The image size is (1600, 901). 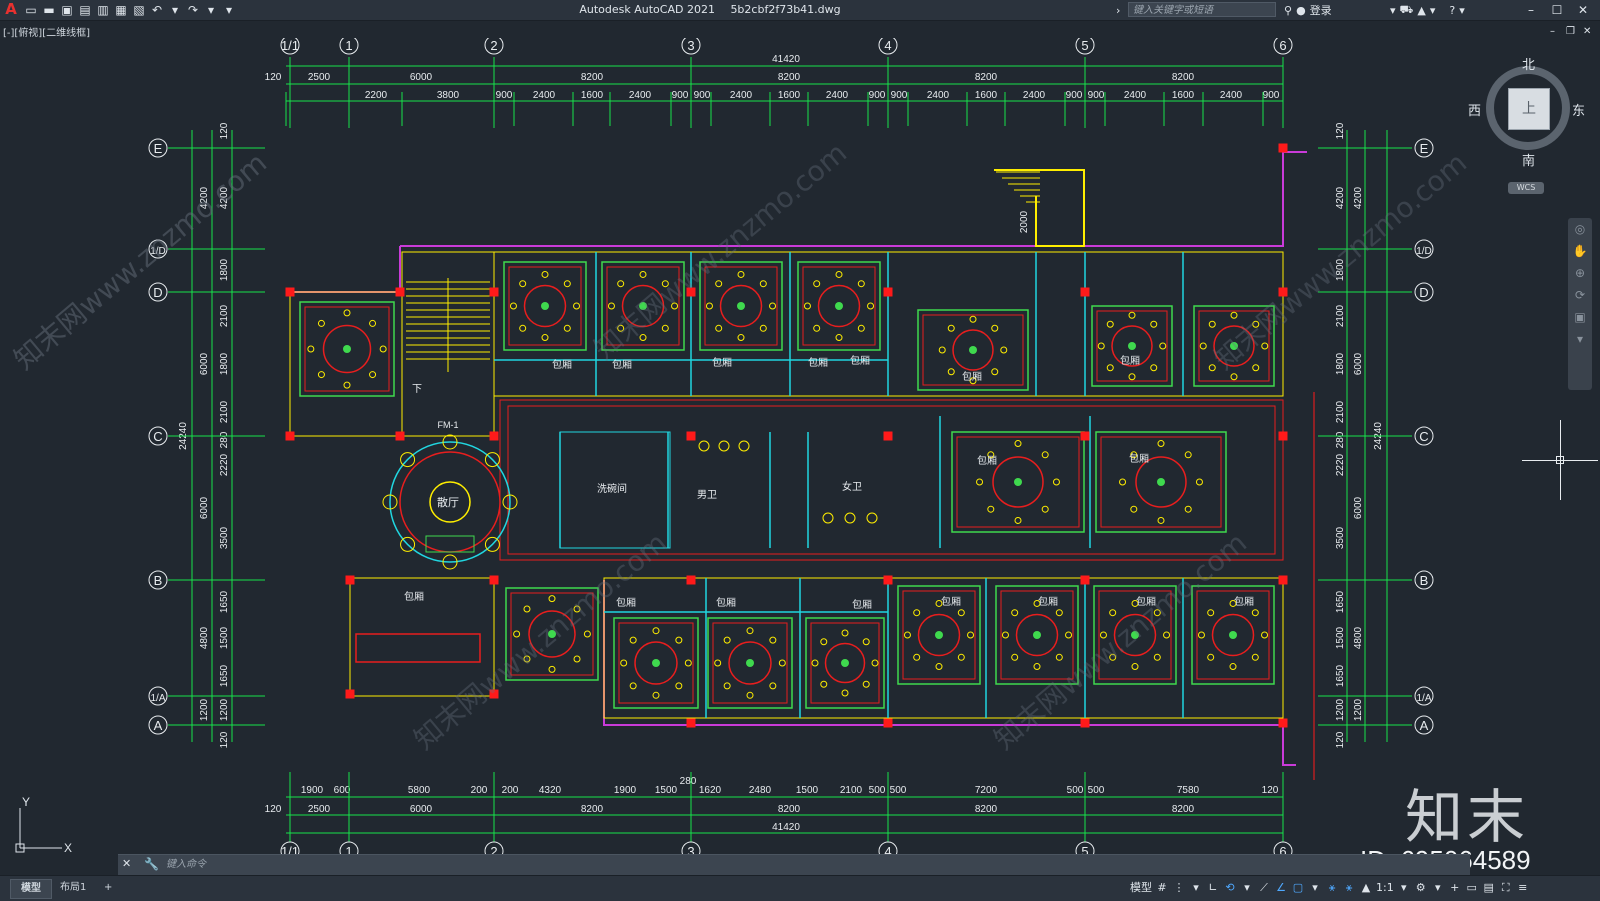 I want to click on redo-dropdown-icon: ▾, so click(x=211, y=10).